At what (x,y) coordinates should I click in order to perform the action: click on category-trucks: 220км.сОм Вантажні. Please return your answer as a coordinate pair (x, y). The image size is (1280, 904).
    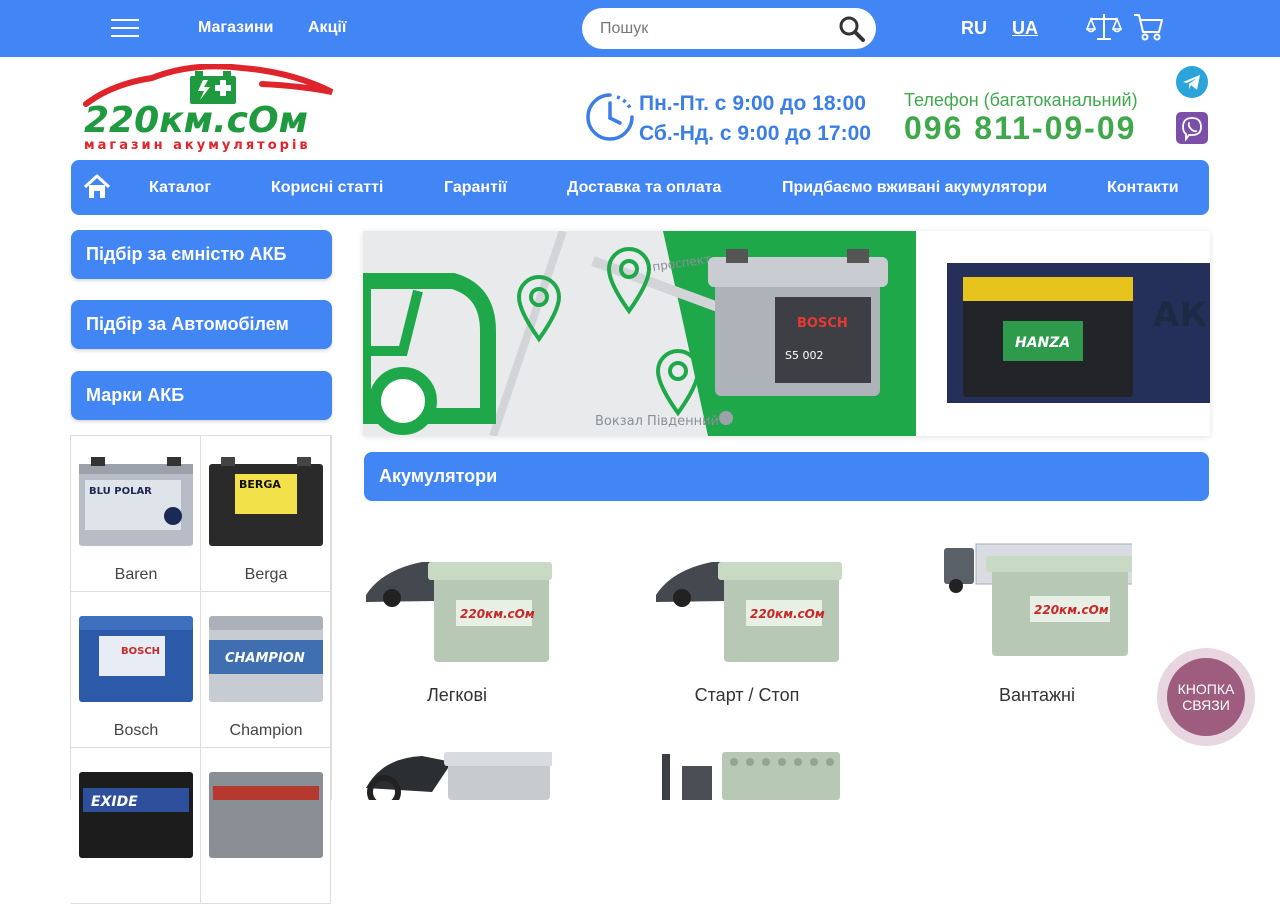
    Looking at the image, I should click on (1042, 625).